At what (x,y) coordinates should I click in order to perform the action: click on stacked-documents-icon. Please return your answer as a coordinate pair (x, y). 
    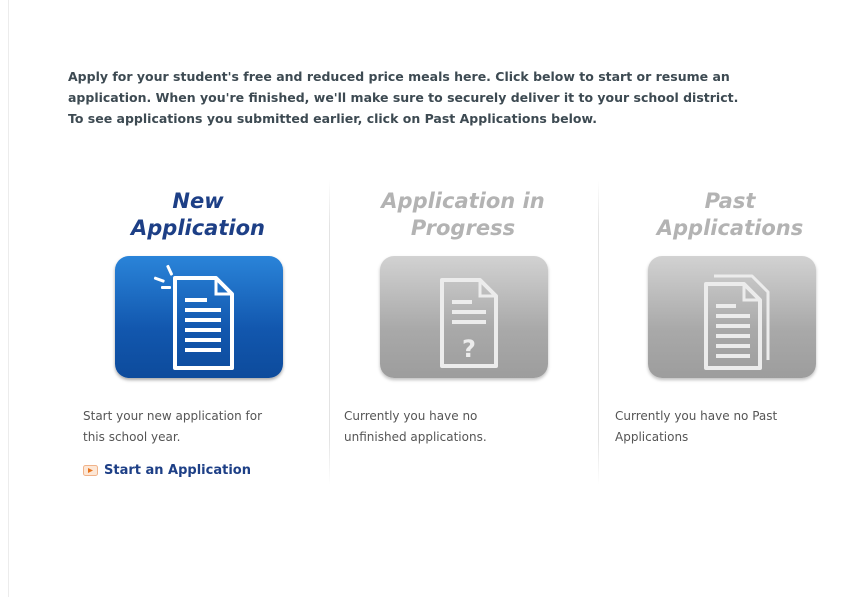
    Looking at the image, I should click on (737, 322).